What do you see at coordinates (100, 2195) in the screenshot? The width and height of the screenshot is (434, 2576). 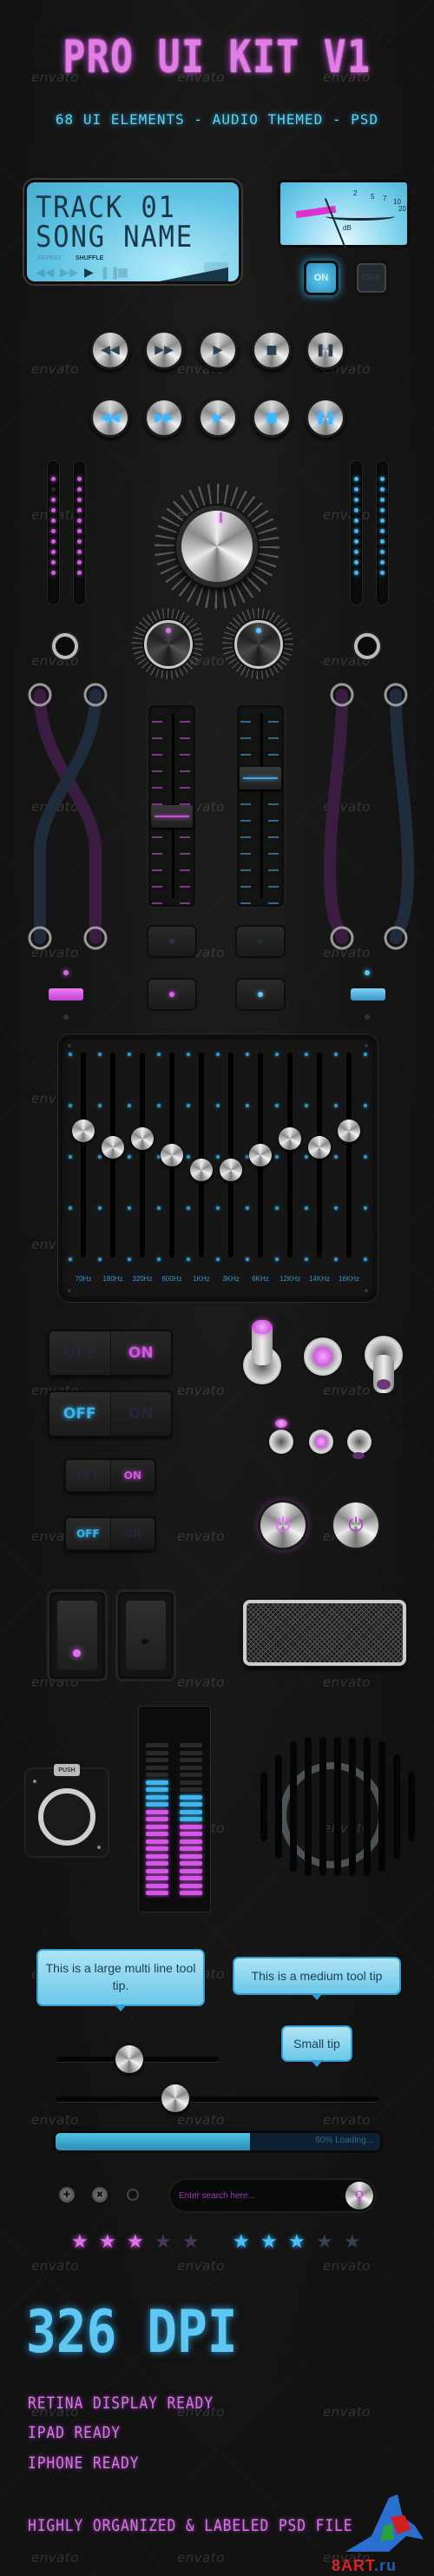 I see `close-icon: ✖` at bounding box center [100, 2195].